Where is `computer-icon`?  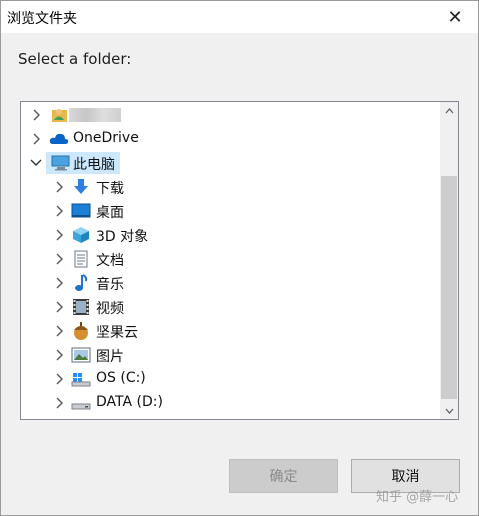 computer-icon is located at coordinates (60, 163).